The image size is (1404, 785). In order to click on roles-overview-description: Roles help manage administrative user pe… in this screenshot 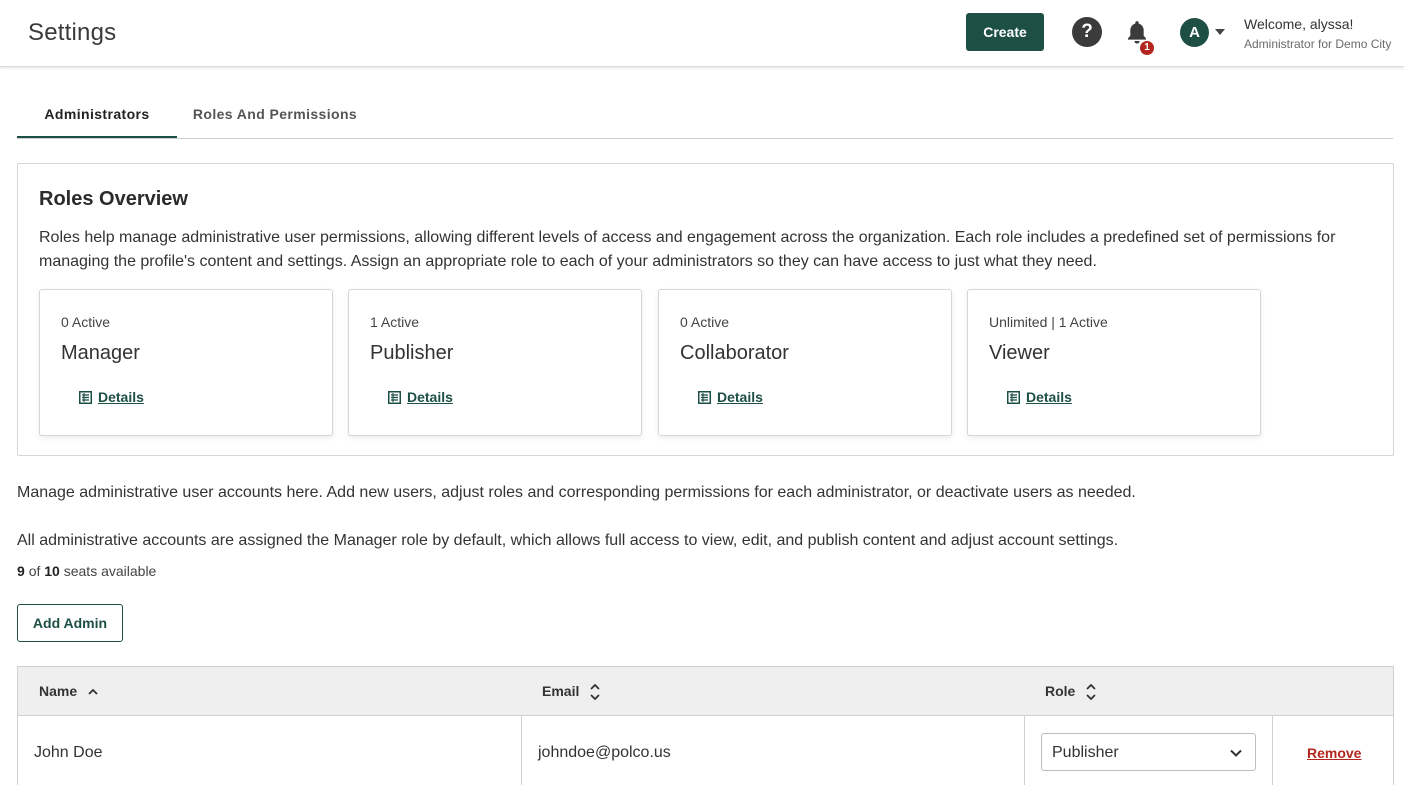, I will do `click(687, 249)`.